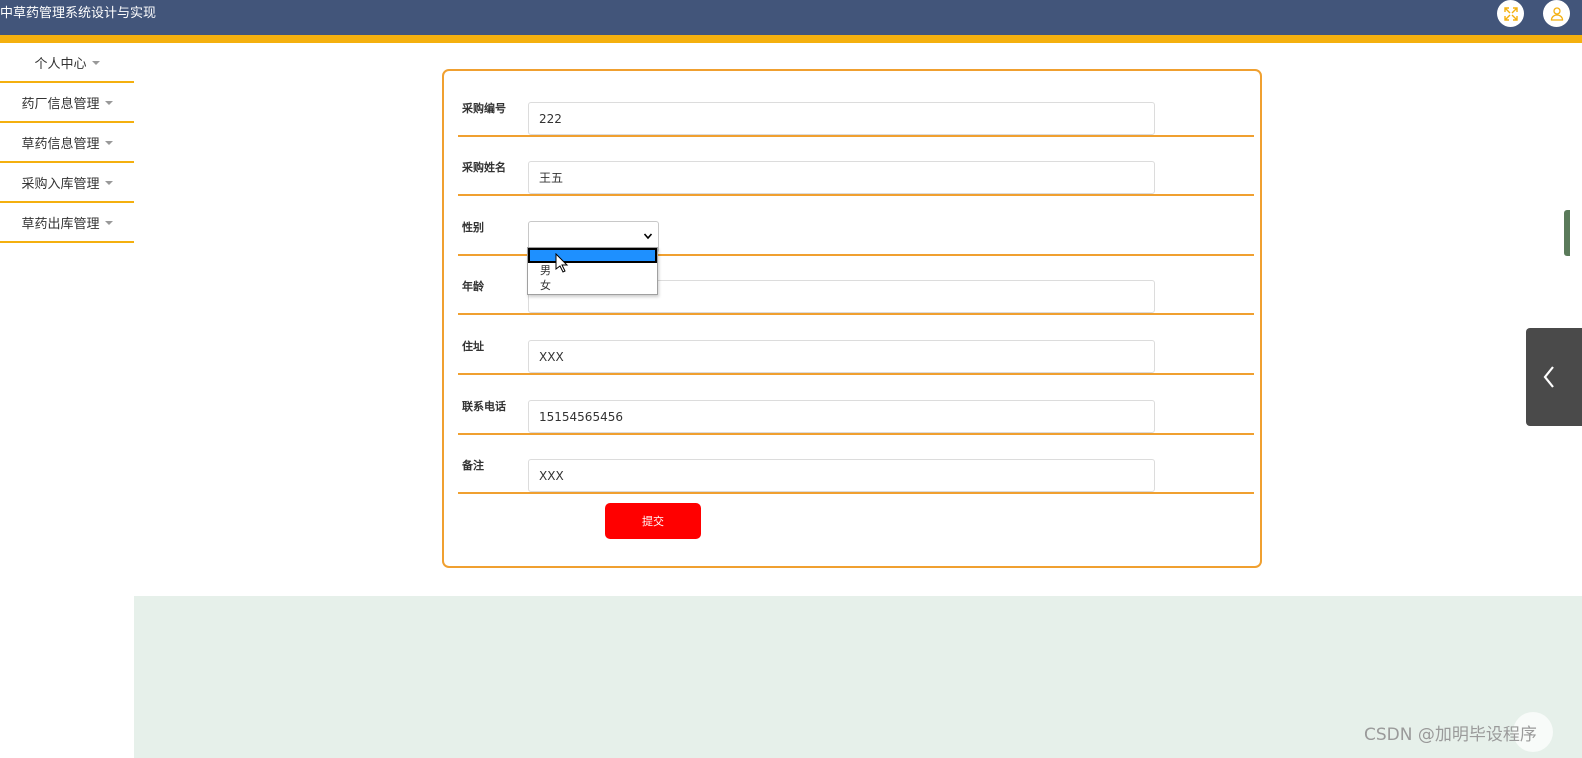  I want to click on form-row-remarks: 备注 XXX, so click(856, 464).